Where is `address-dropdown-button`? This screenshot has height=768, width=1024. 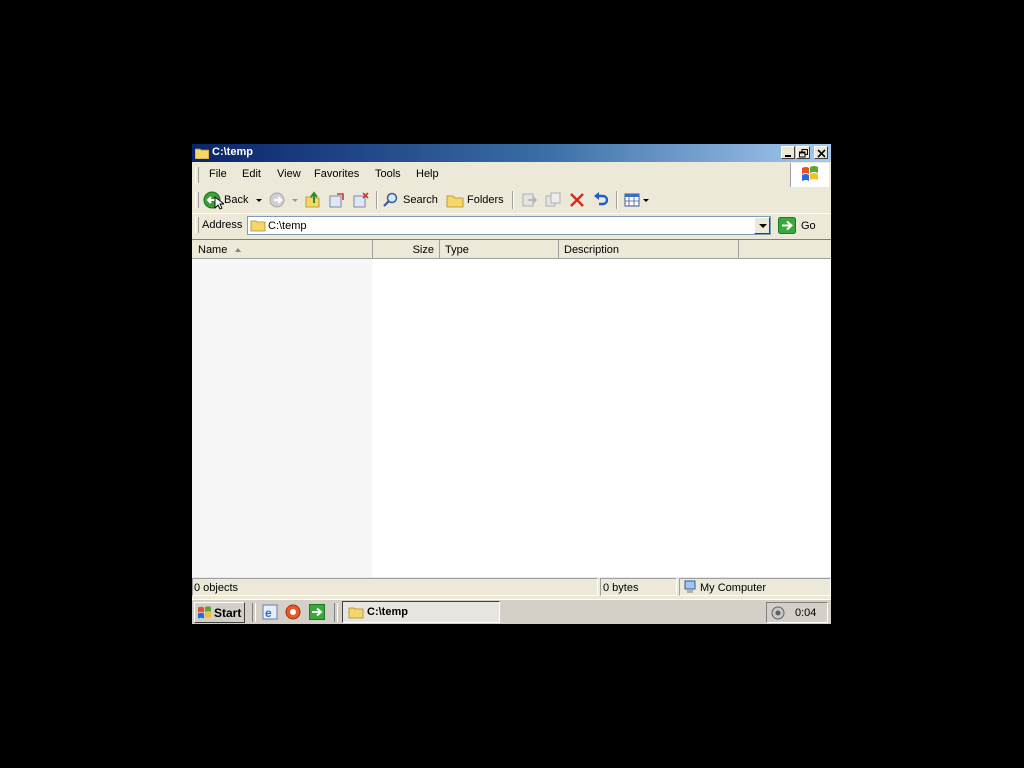 address-dropdown-button is located at coordinates (762, 225).